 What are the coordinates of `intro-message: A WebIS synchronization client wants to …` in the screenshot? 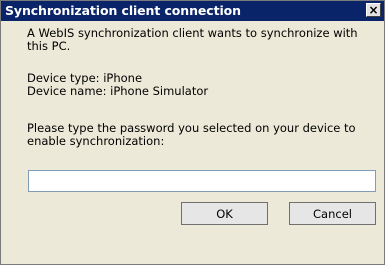 It's located at (192, 39).